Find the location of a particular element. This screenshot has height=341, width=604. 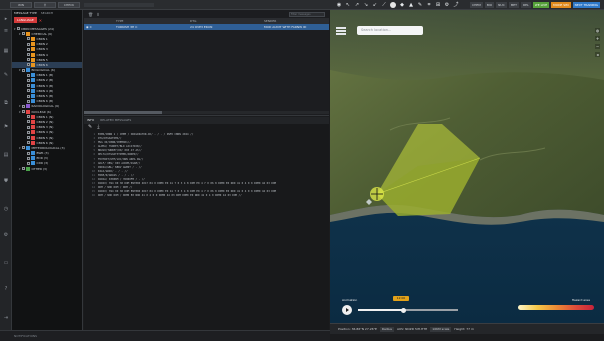

share-icon: ⤴ is located at coordinates (456, 5).